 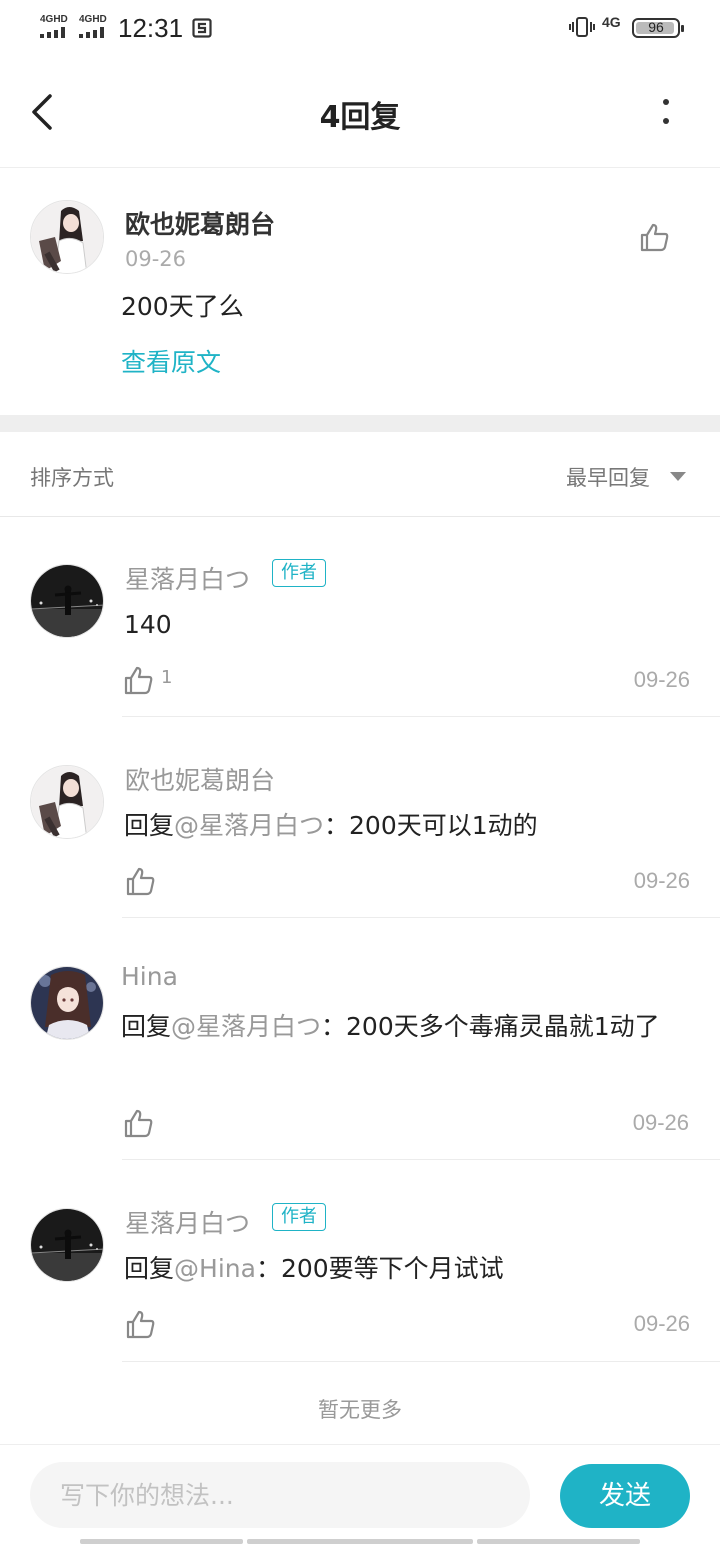 What do you see at coordinates (666, 112) in the screenshot?
I see `more-vertical-icon` at bounding box center [666, 112].